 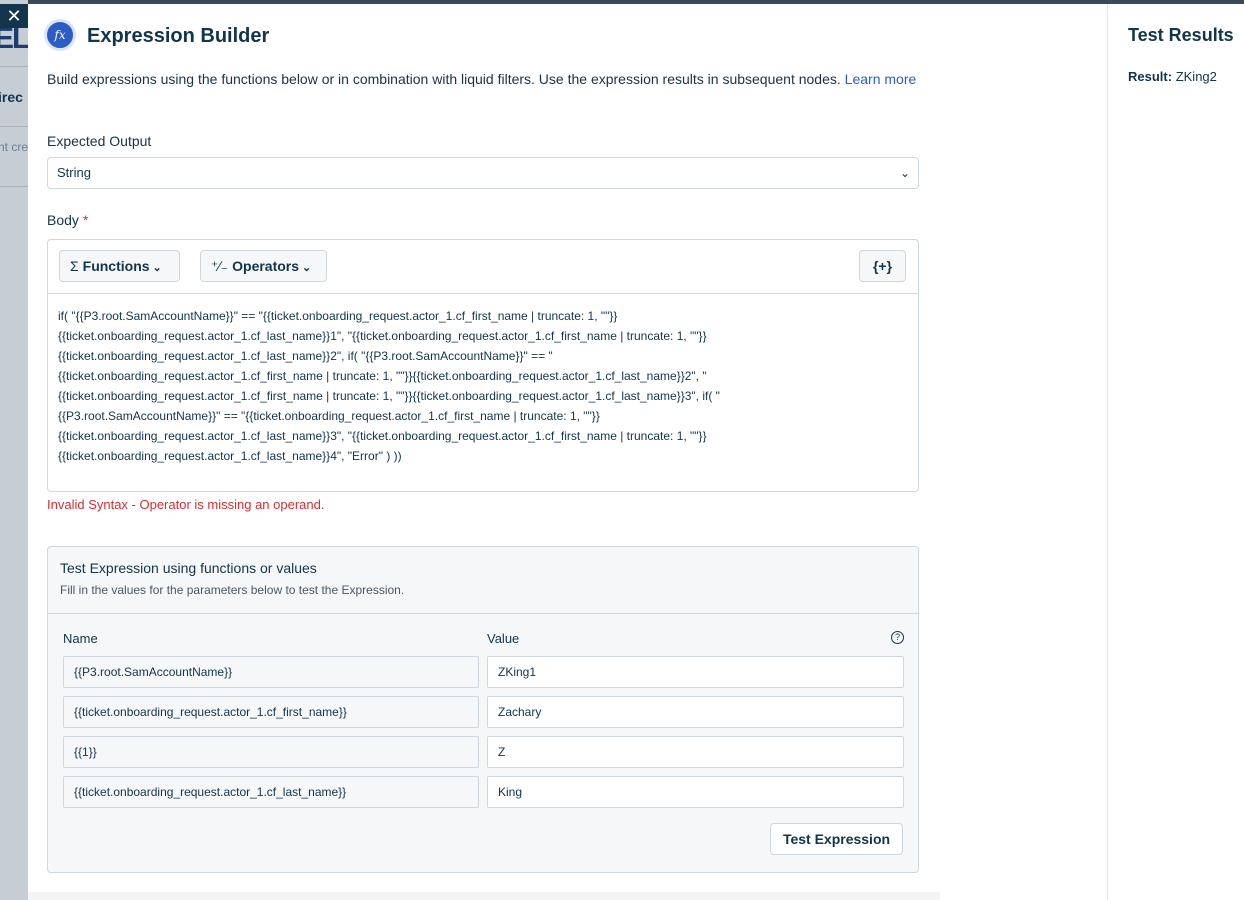 I want to click on body-label-text: Body, so click(x=63, y=220).